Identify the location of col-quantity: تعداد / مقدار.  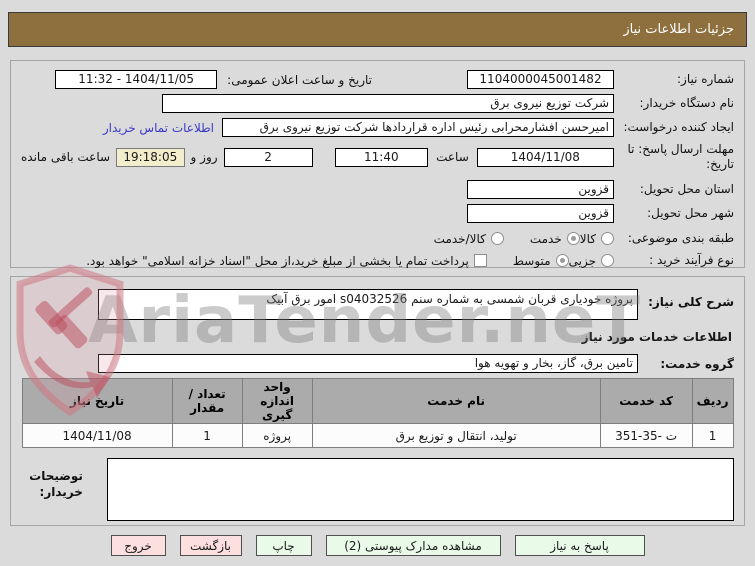
(207, 401).